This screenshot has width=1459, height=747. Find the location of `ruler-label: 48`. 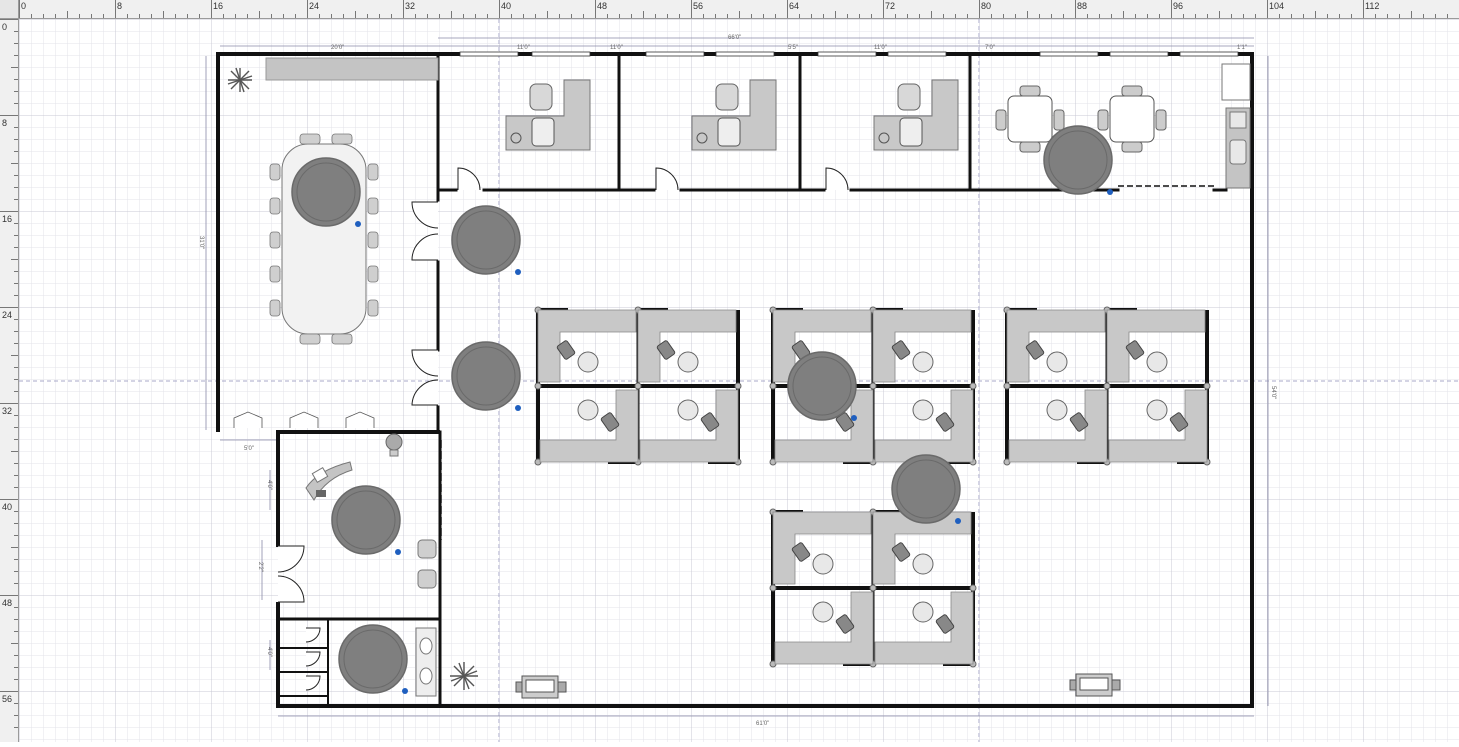

ruler-label: 48 is located at coordinates (7, 603).